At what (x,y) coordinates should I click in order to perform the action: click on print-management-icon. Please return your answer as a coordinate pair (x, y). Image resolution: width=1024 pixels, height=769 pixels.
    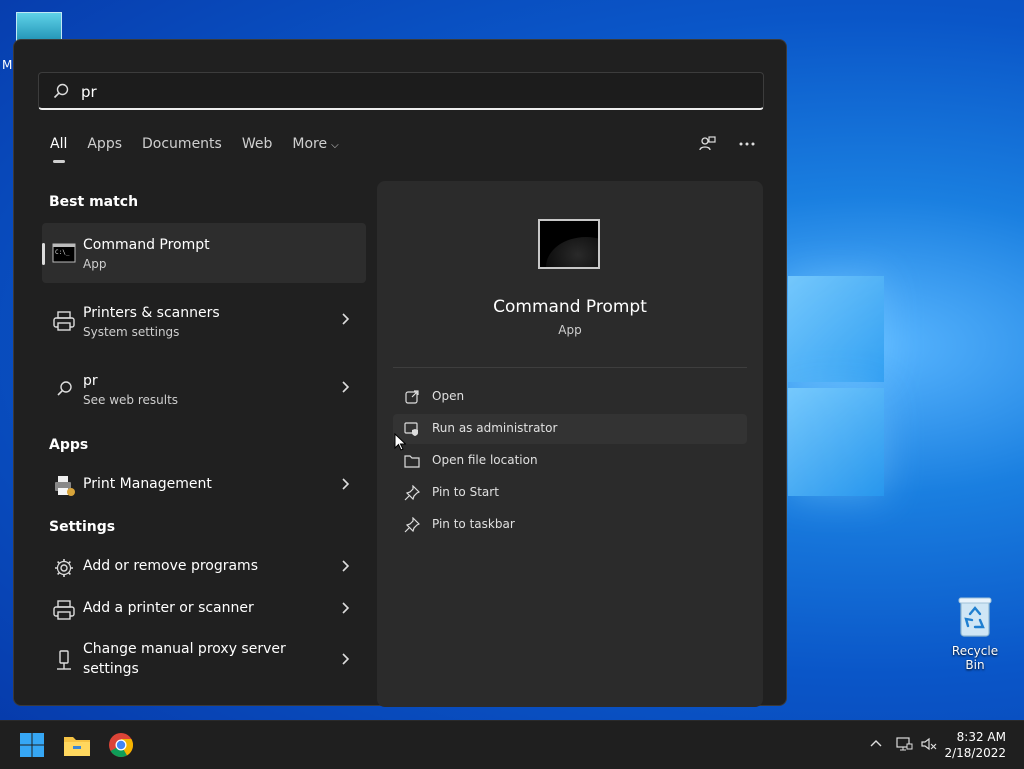
    Looking at the image, I should click on (64, 486).